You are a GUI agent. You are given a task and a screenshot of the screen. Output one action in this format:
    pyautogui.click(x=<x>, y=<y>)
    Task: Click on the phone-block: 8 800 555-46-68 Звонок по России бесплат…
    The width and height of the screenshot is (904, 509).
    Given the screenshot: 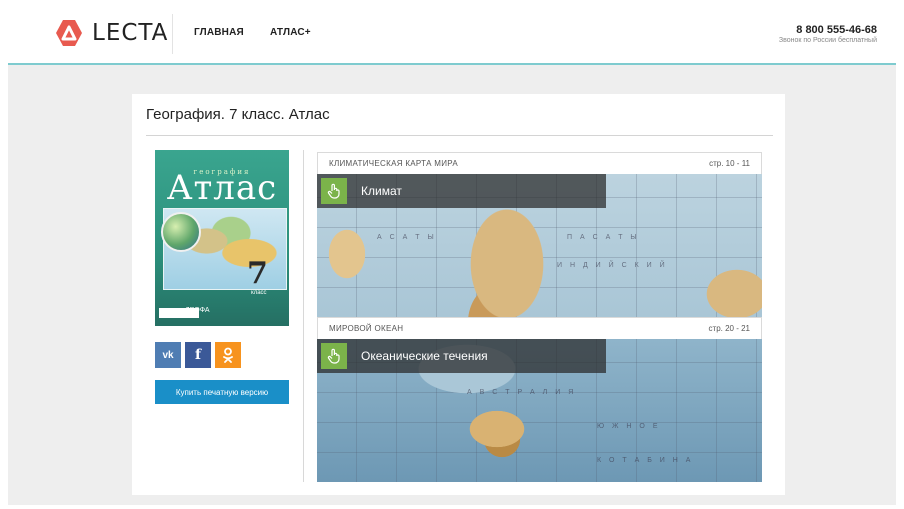 What is the action you would take?
    pyautogui.click(x=828, y=34)
    